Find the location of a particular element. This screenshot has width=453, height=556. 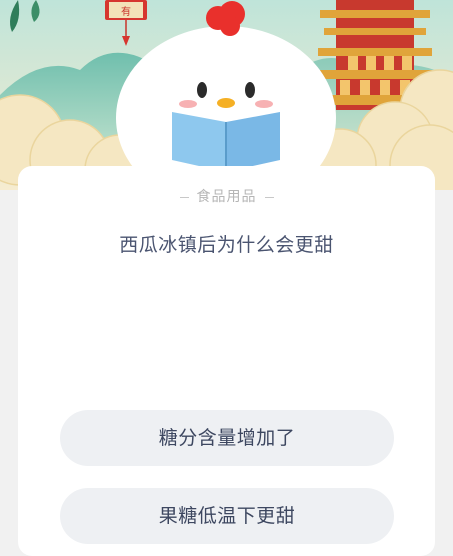

question-text: 西瓜冰镇后为什么会更甜 is located at coordinates (226, 245).